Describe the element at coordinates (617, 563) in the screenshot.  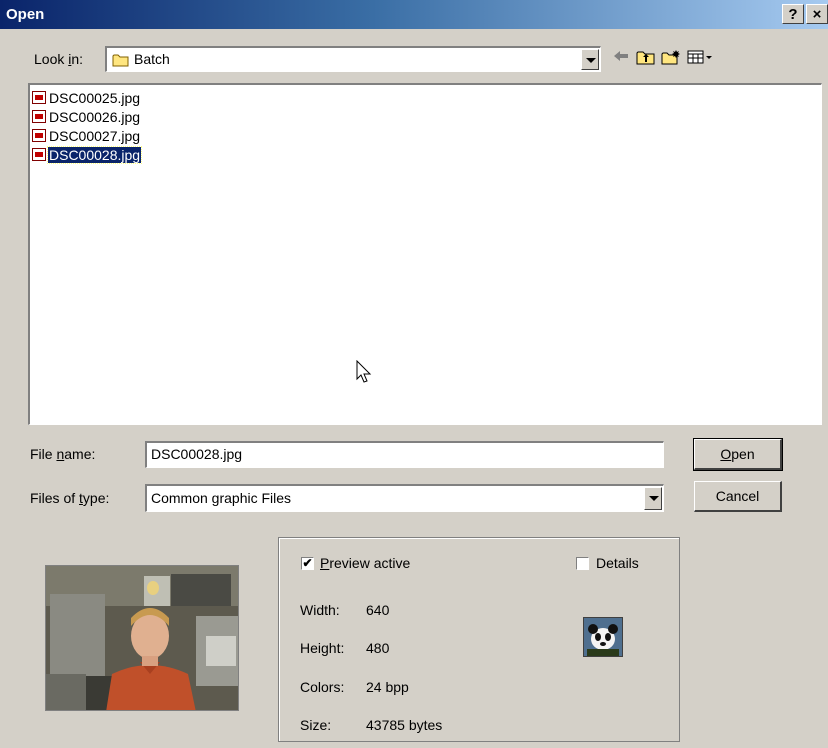
I see `details-label: Details` at that location.